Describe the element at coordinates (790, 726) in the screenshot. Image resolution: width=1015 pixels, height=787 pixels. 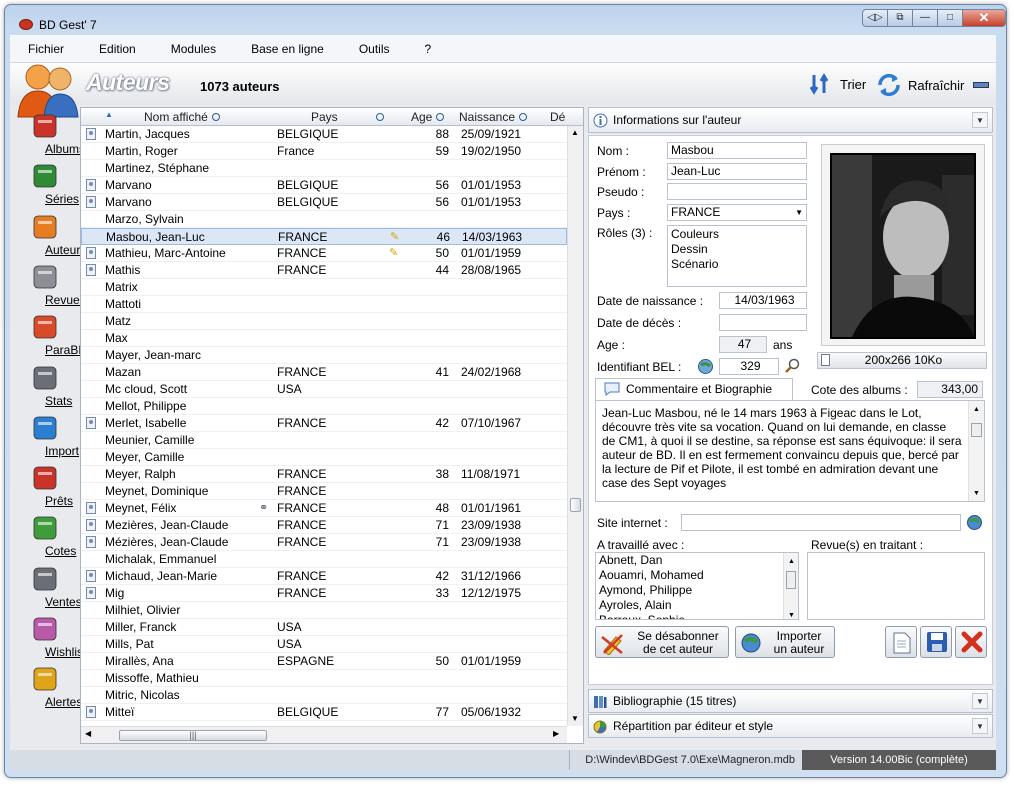
I see `repartition-section: Répartition par éditeur et style ▼` at that location.